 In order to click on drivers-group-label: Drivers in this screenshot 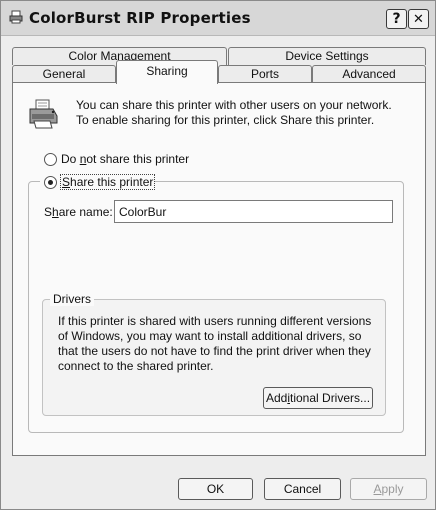, I will do `click(72, 299)`.